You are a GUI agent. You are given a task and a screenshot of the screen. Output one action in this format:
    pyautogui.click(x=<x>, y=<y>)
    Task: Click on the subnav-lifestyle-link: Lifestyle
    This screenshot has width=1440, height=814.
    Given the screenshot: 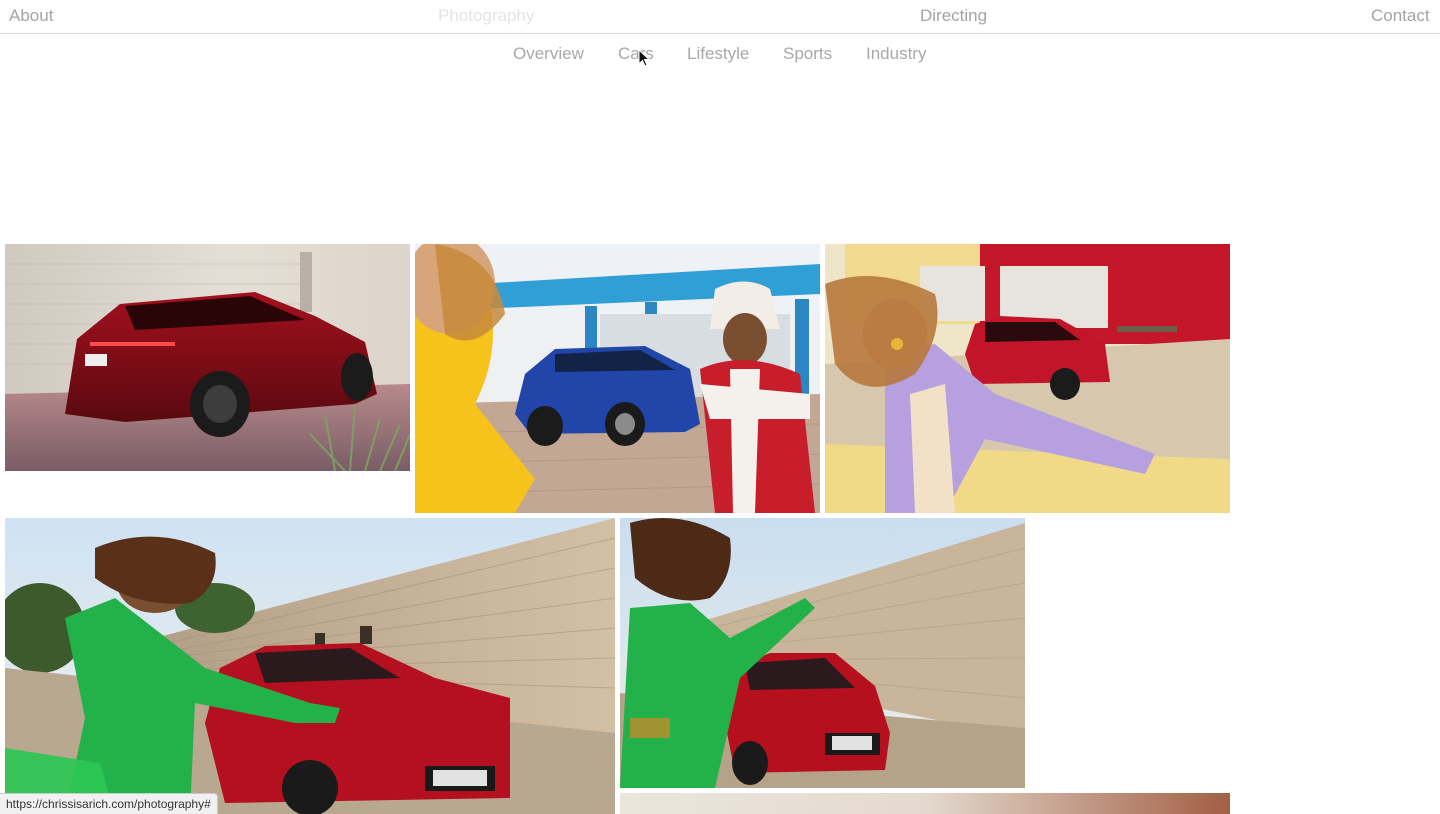 What is the action you would take?
    pyautogui.click(x=718, y=54)
    